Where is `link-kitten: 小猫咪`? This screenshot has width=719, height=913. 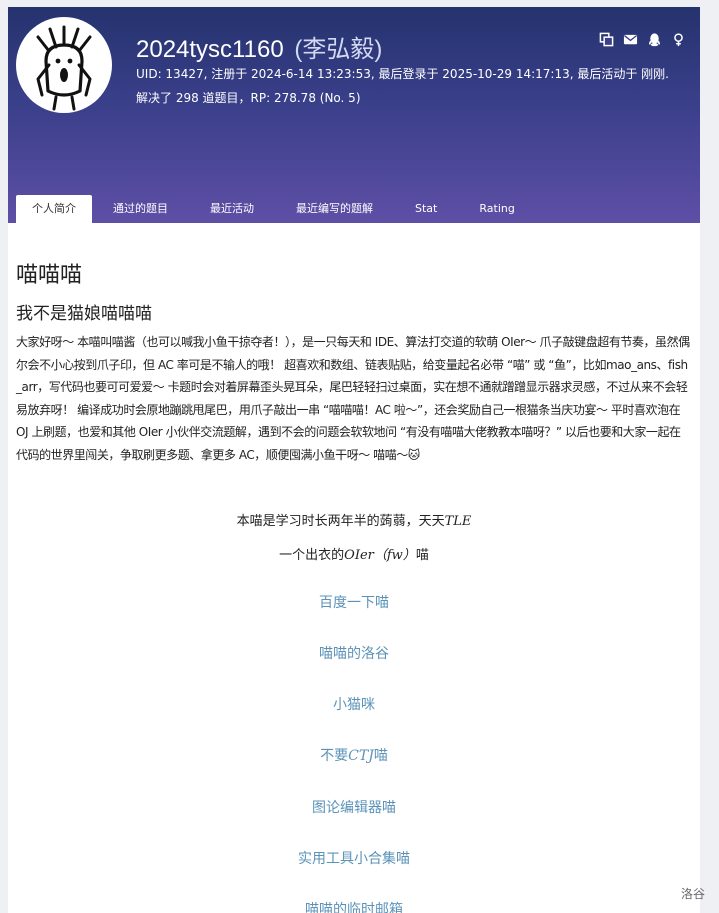
link-kitten: 小猫咪 is located at coordinates (354, 704).